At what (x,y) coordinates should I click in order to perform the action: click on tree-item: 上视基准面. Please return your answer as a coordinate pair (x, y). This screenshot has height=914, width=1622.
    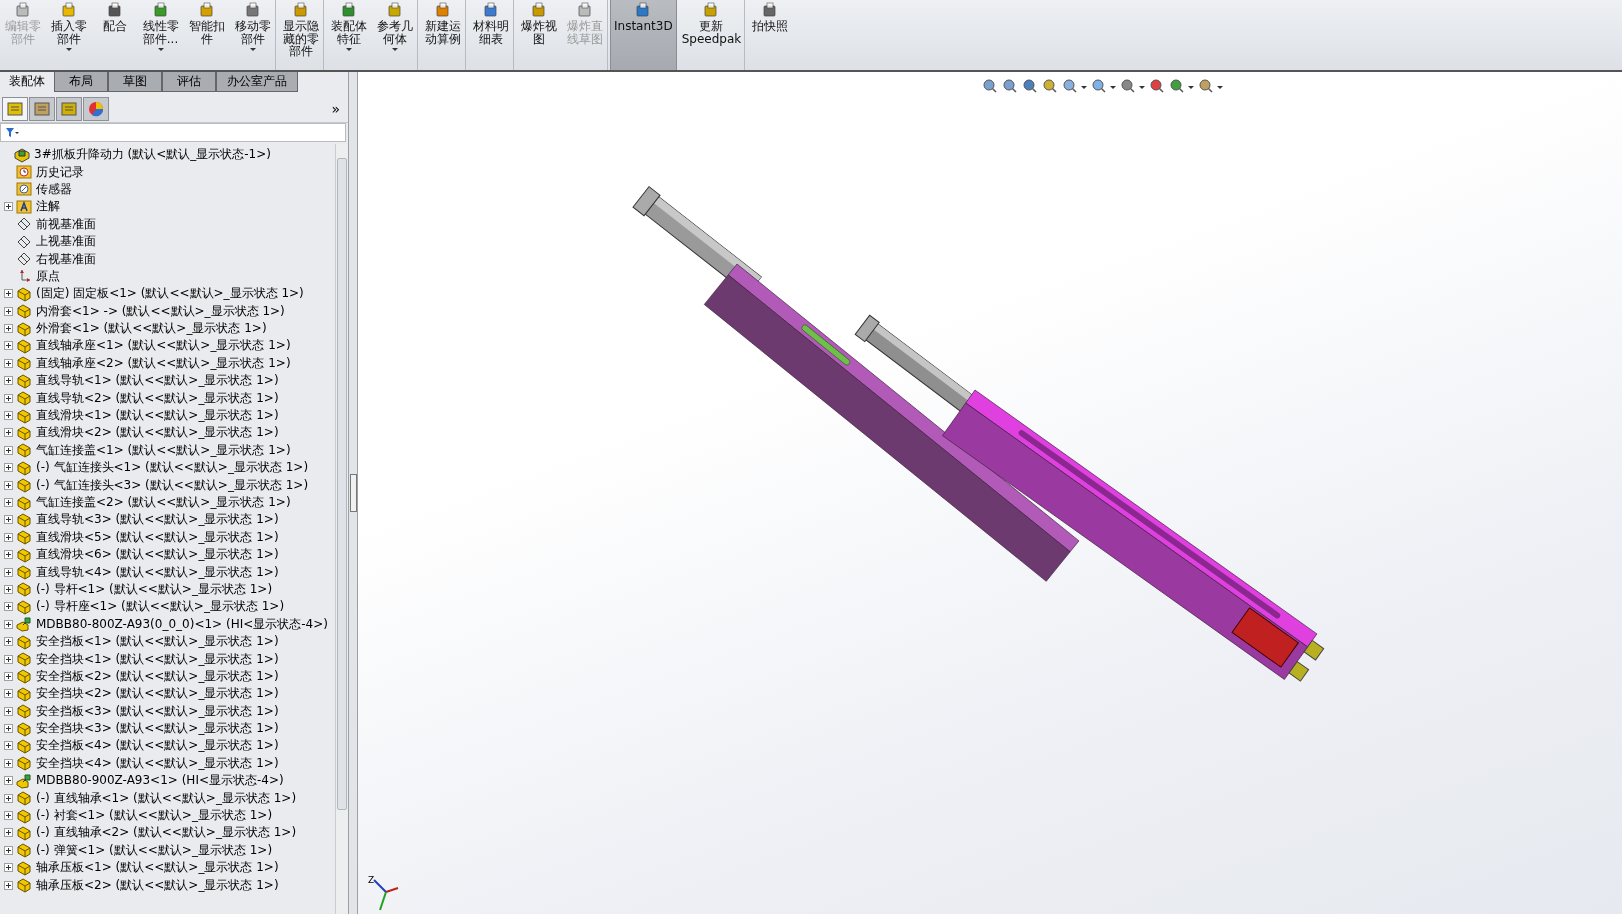
    Looking at the image, I should click on (66, 242).